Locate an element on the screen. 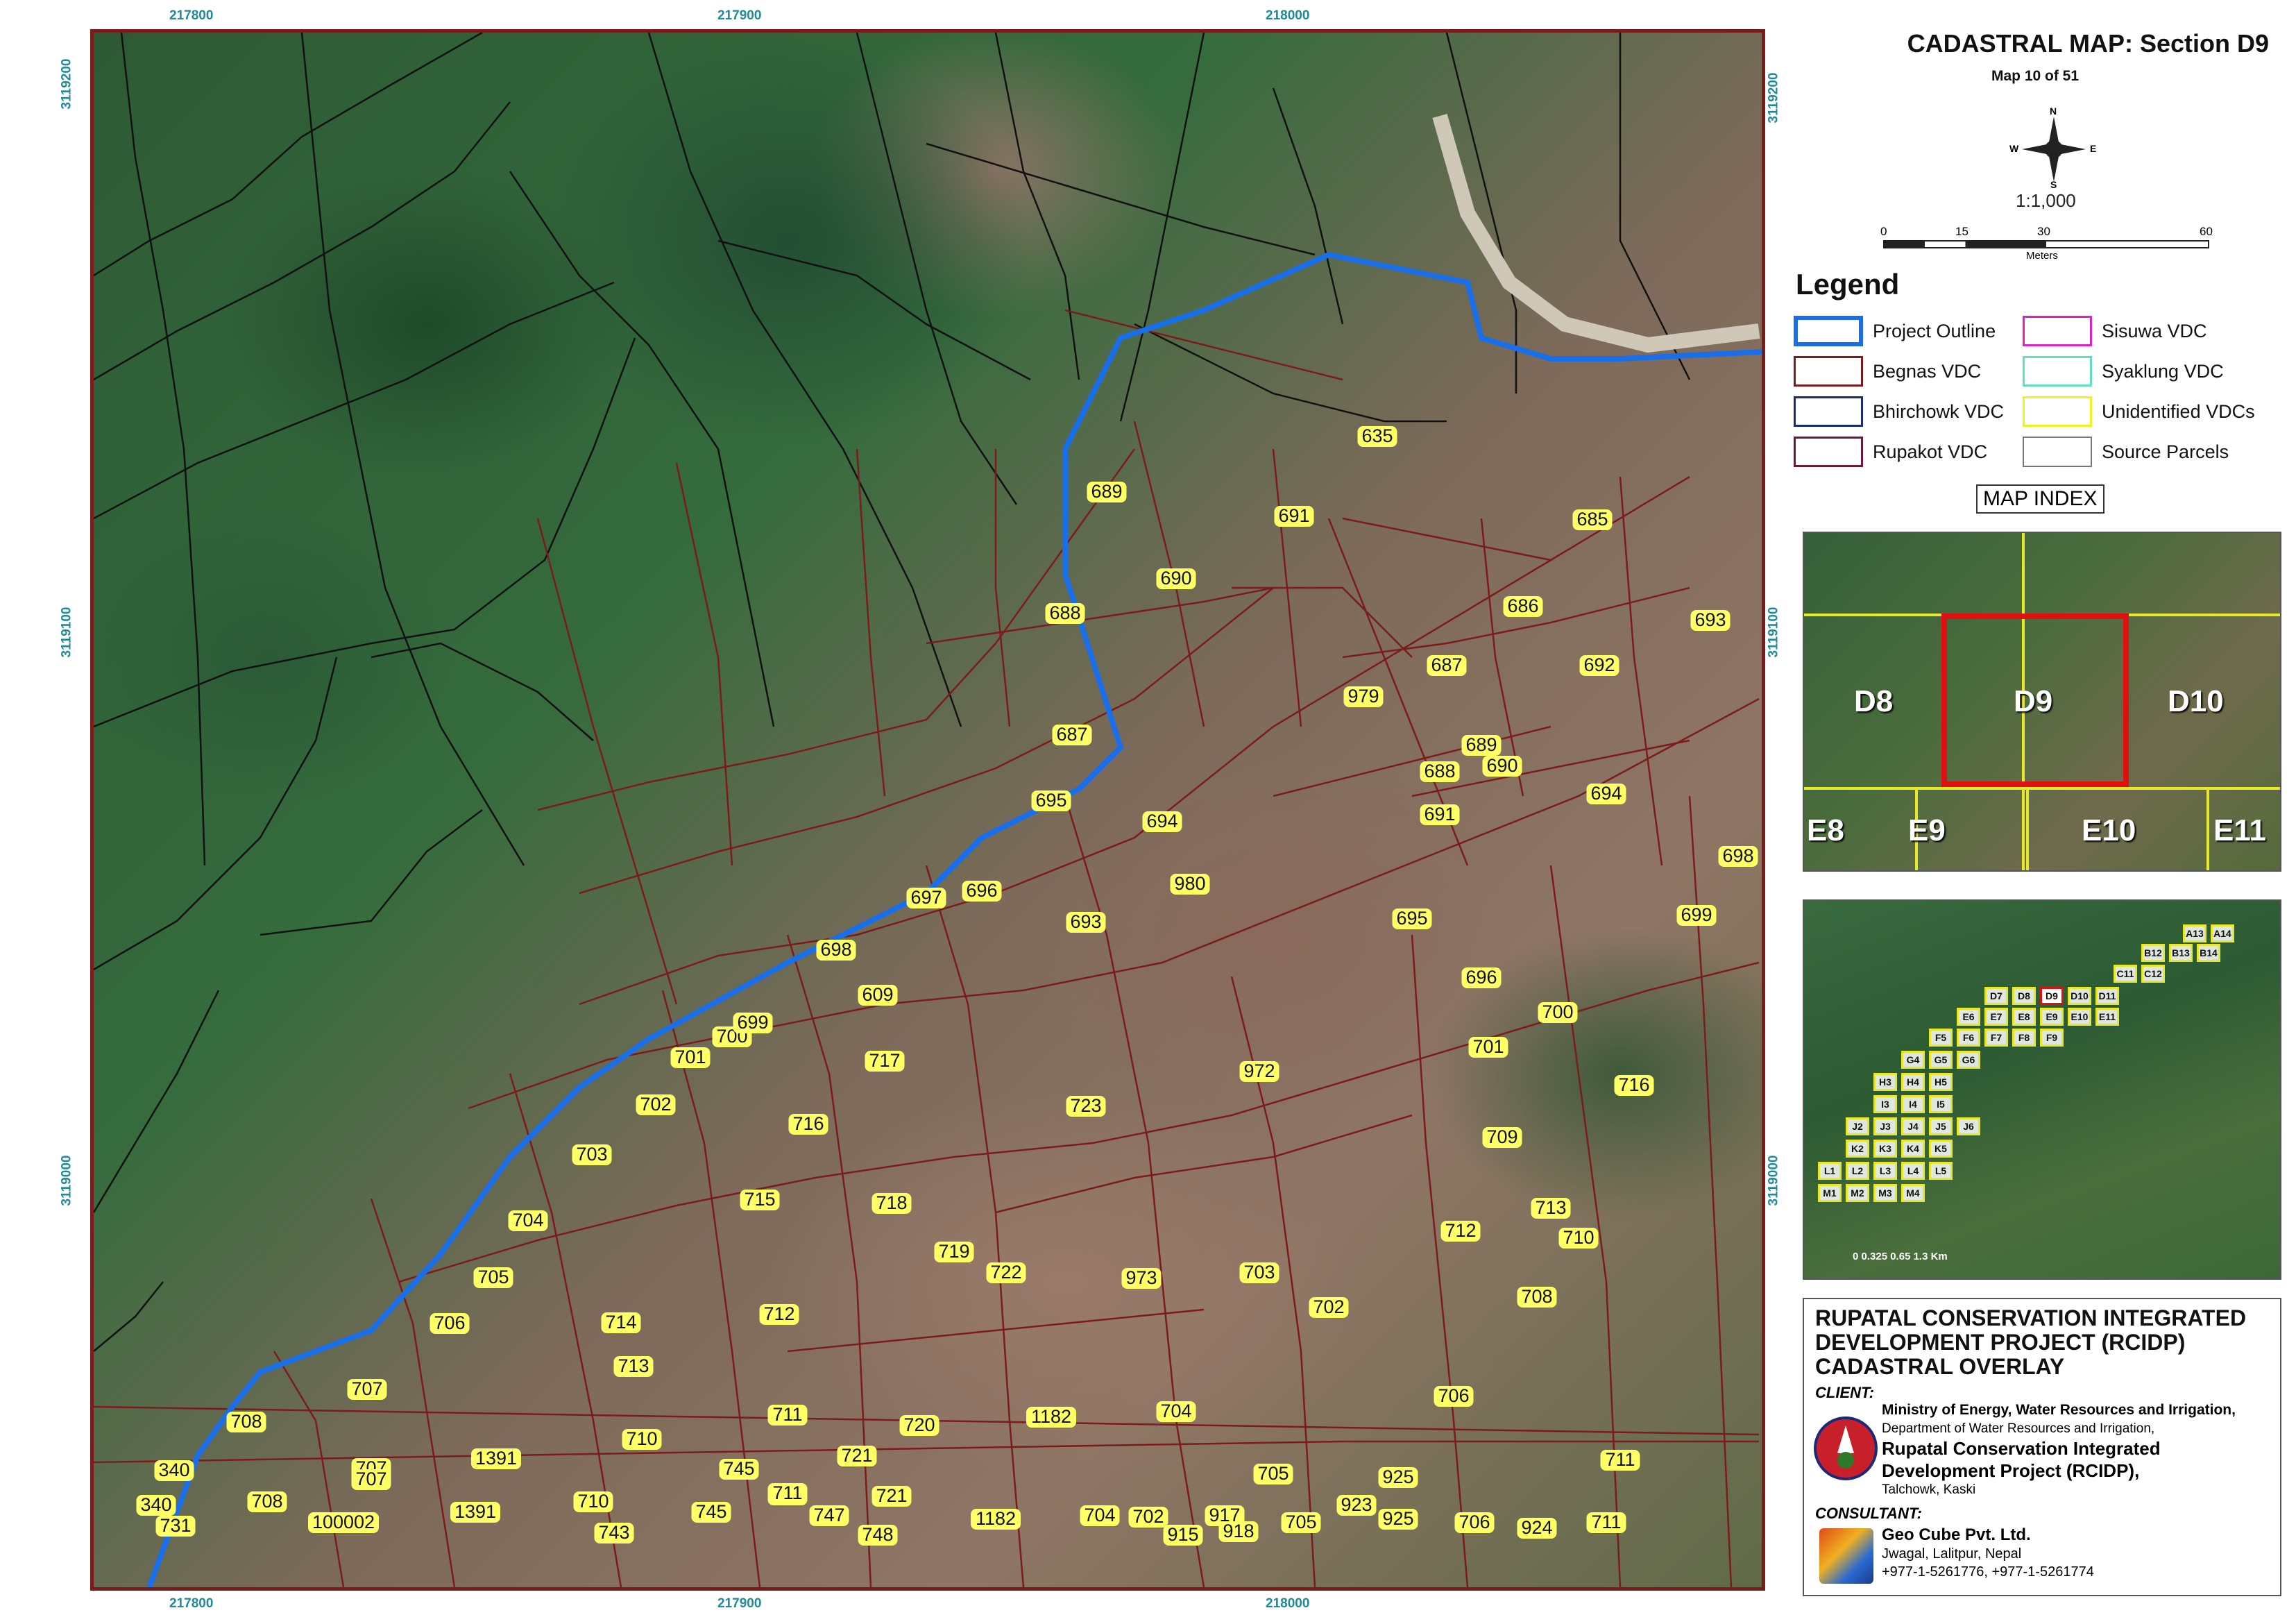  overview-tile: E7 is located at coordinates (1996, 1017).